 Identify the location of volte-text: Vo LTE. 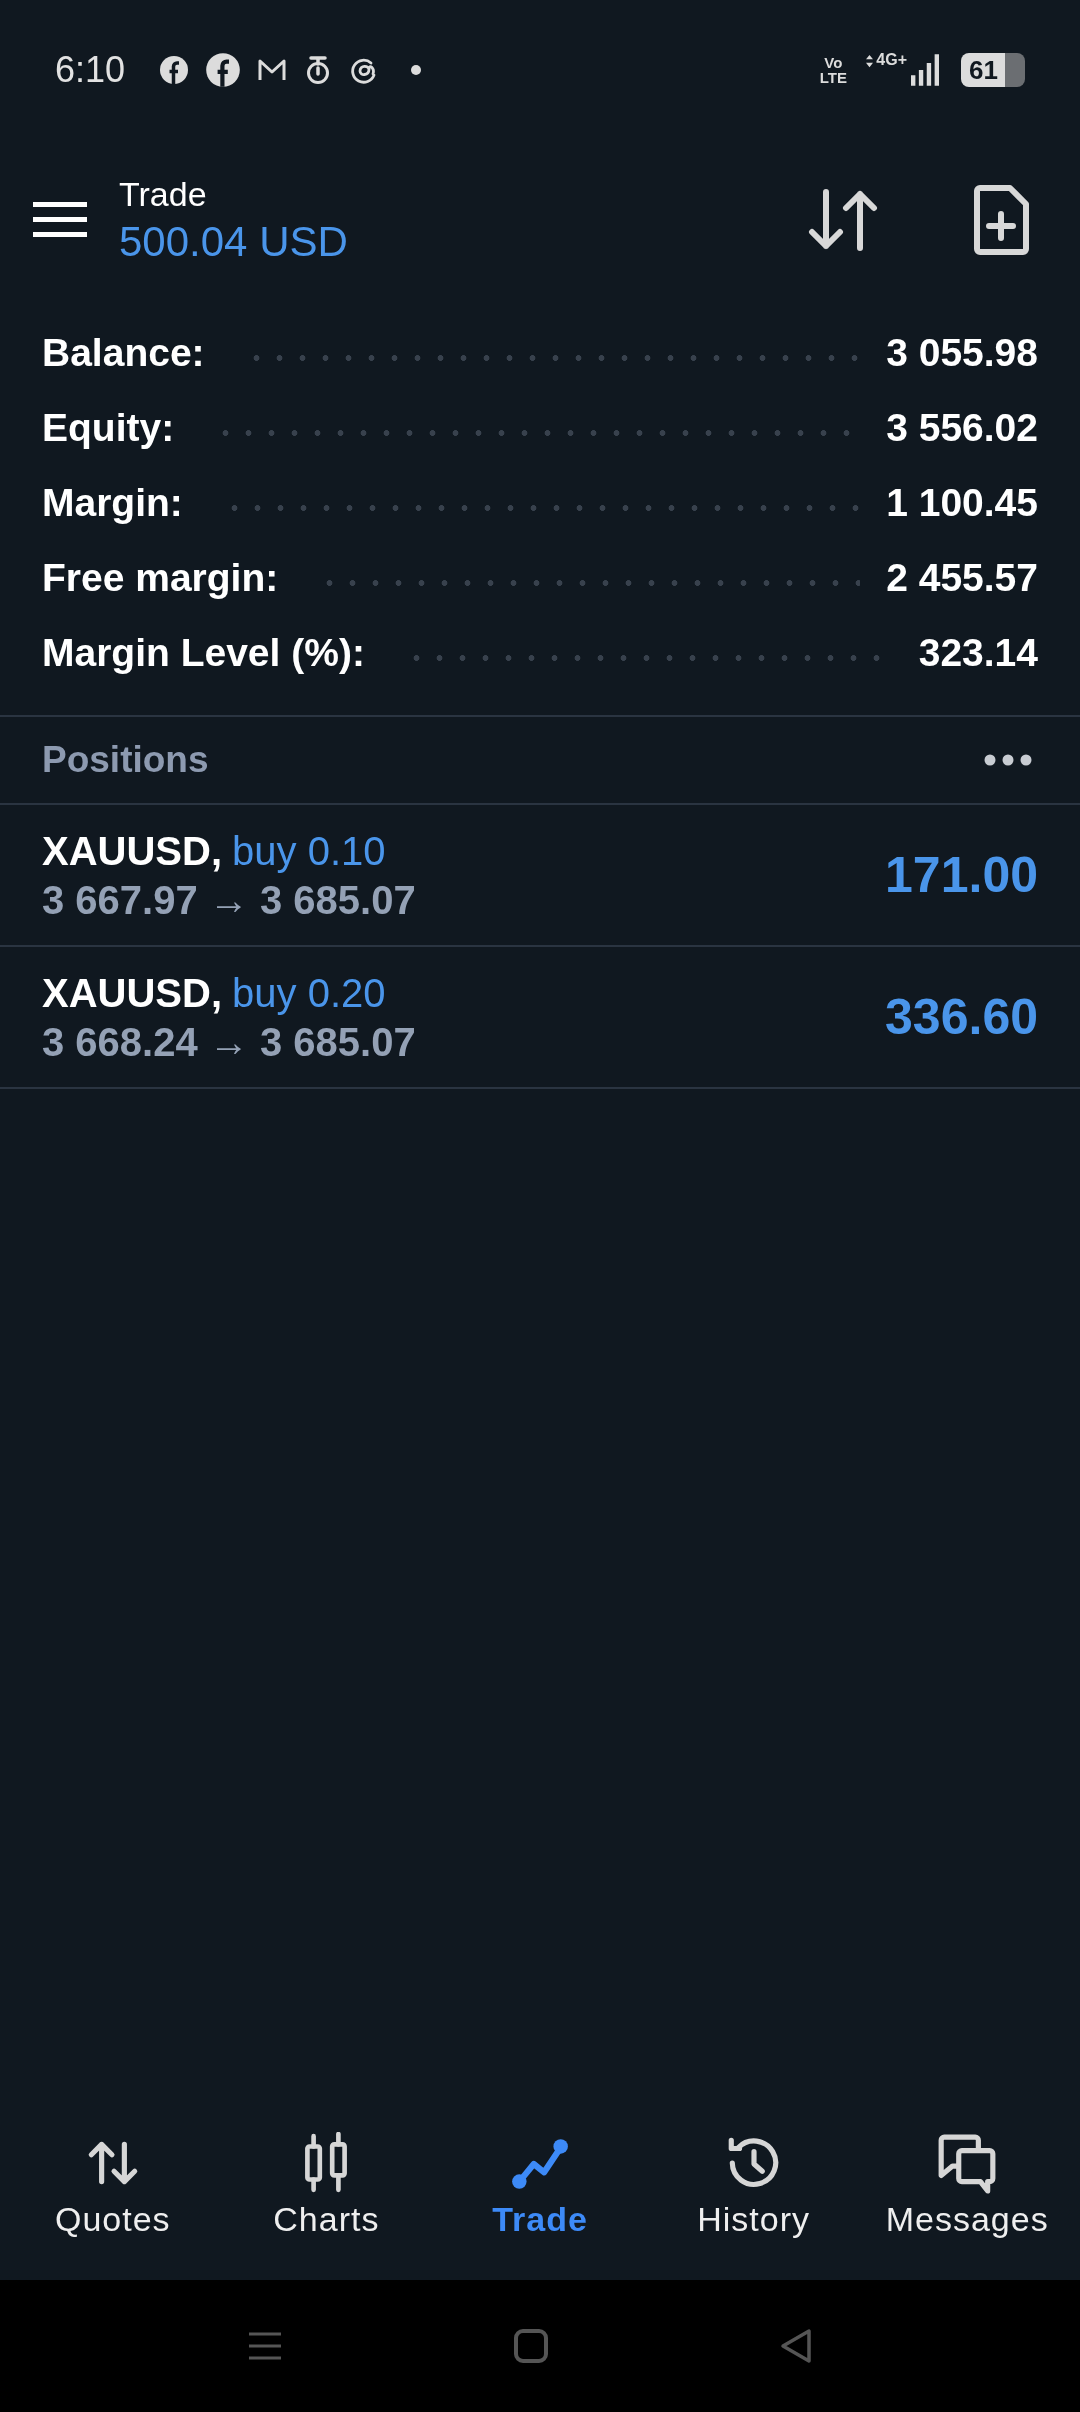
(833, 70).